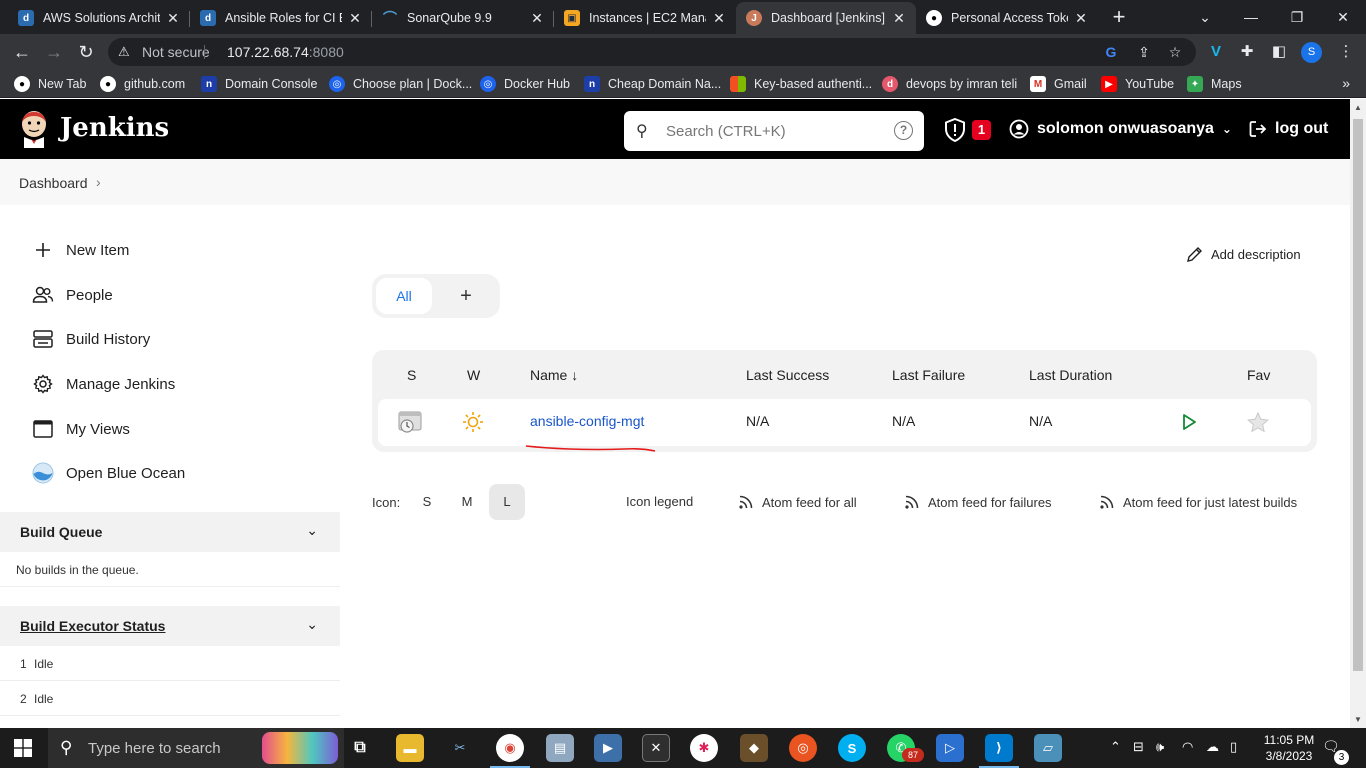  What do you see at coordinates (726, 131) in the screenshot?
I see `search-input: Search (CTRL+K)` at bounding box center [726, 131].